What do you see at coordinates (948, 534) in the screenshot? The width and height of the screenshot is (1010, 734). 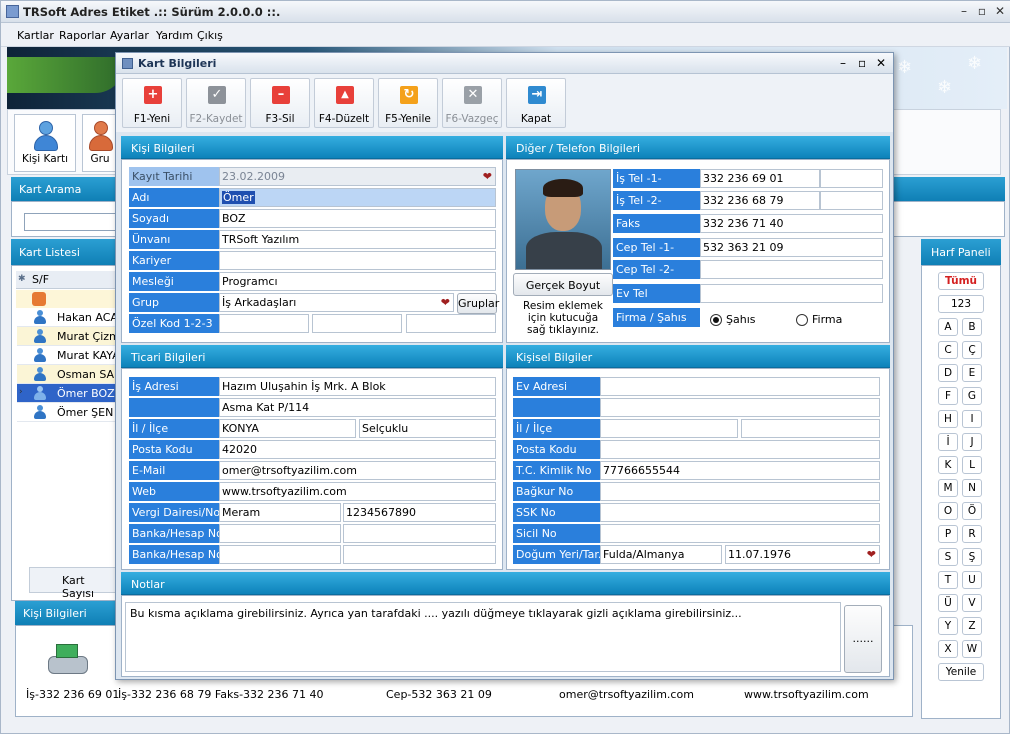 I see `letter-button: P` at bounding box center [948, 534].